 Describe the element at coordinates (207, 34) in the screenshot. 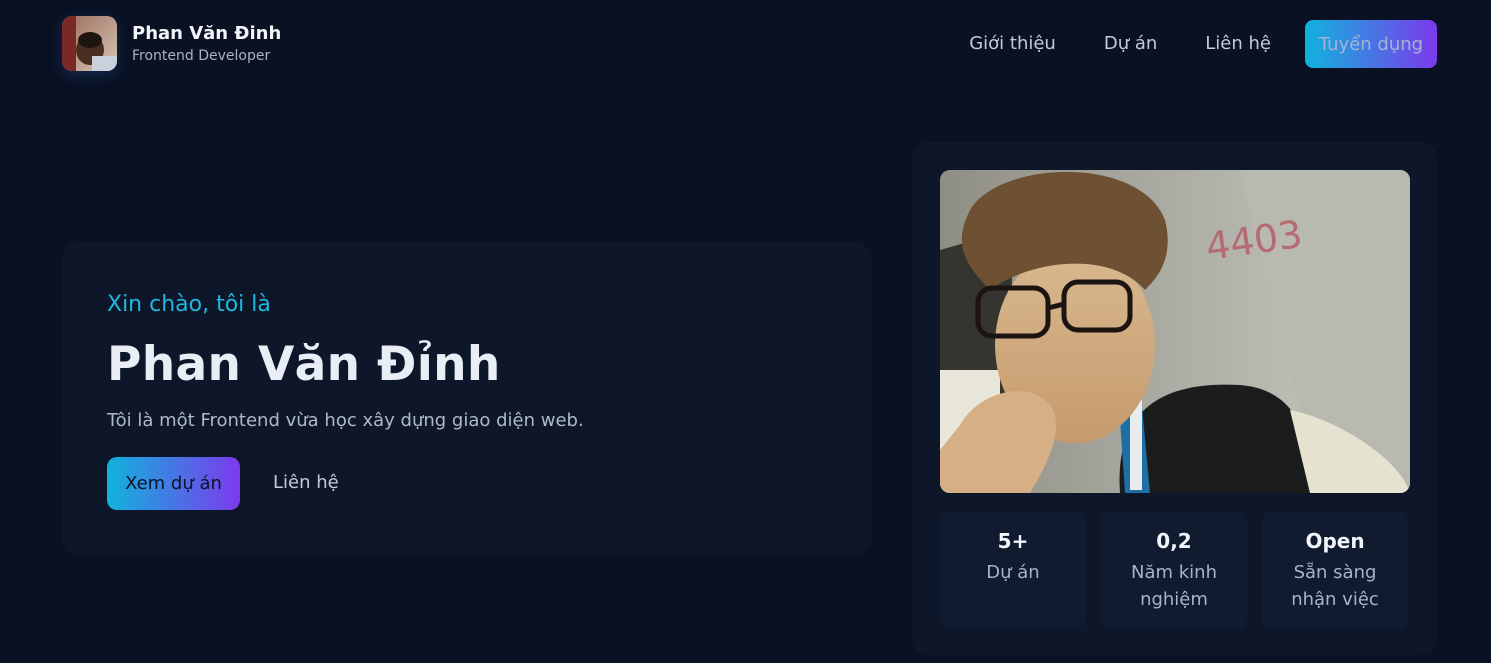

I see `brand-name: Phan Văn Đinh` at that location.